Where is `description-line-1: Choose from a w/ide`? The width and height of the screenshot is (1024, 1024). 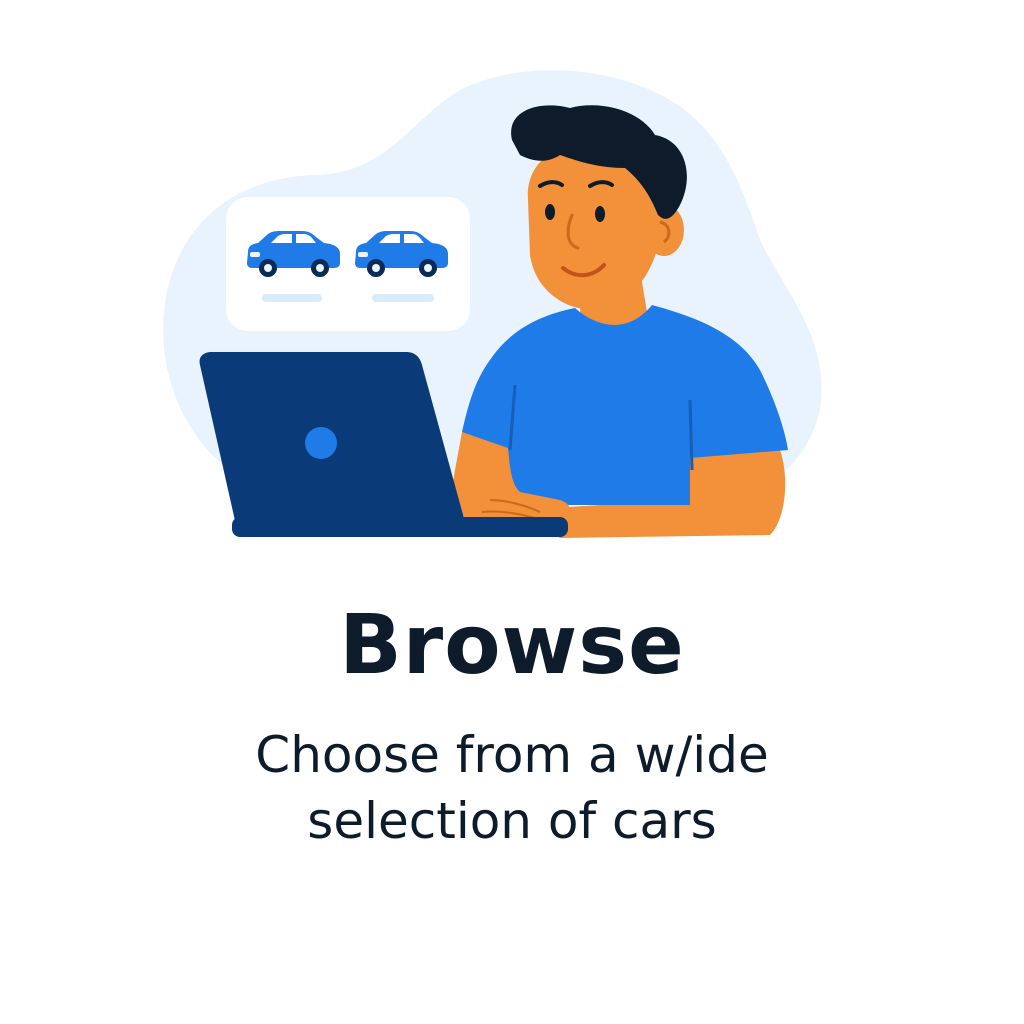 description-line-1: Choose from a w/ide is located at coordinates (512, 755).